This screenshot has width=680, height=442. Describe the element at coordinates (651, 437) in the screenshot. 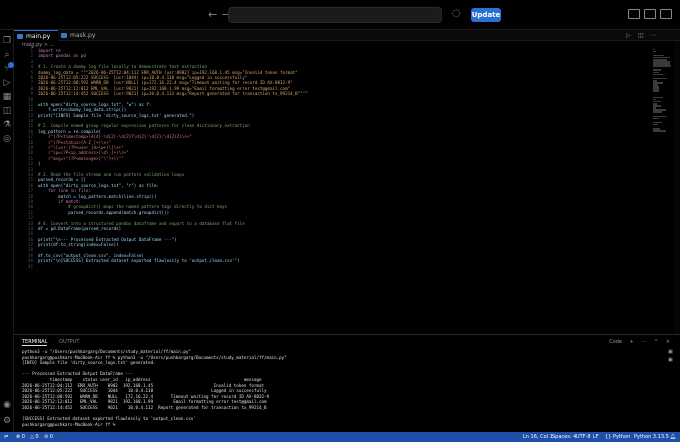

I see `python-interpreter: Python 3.13.5` at that location.